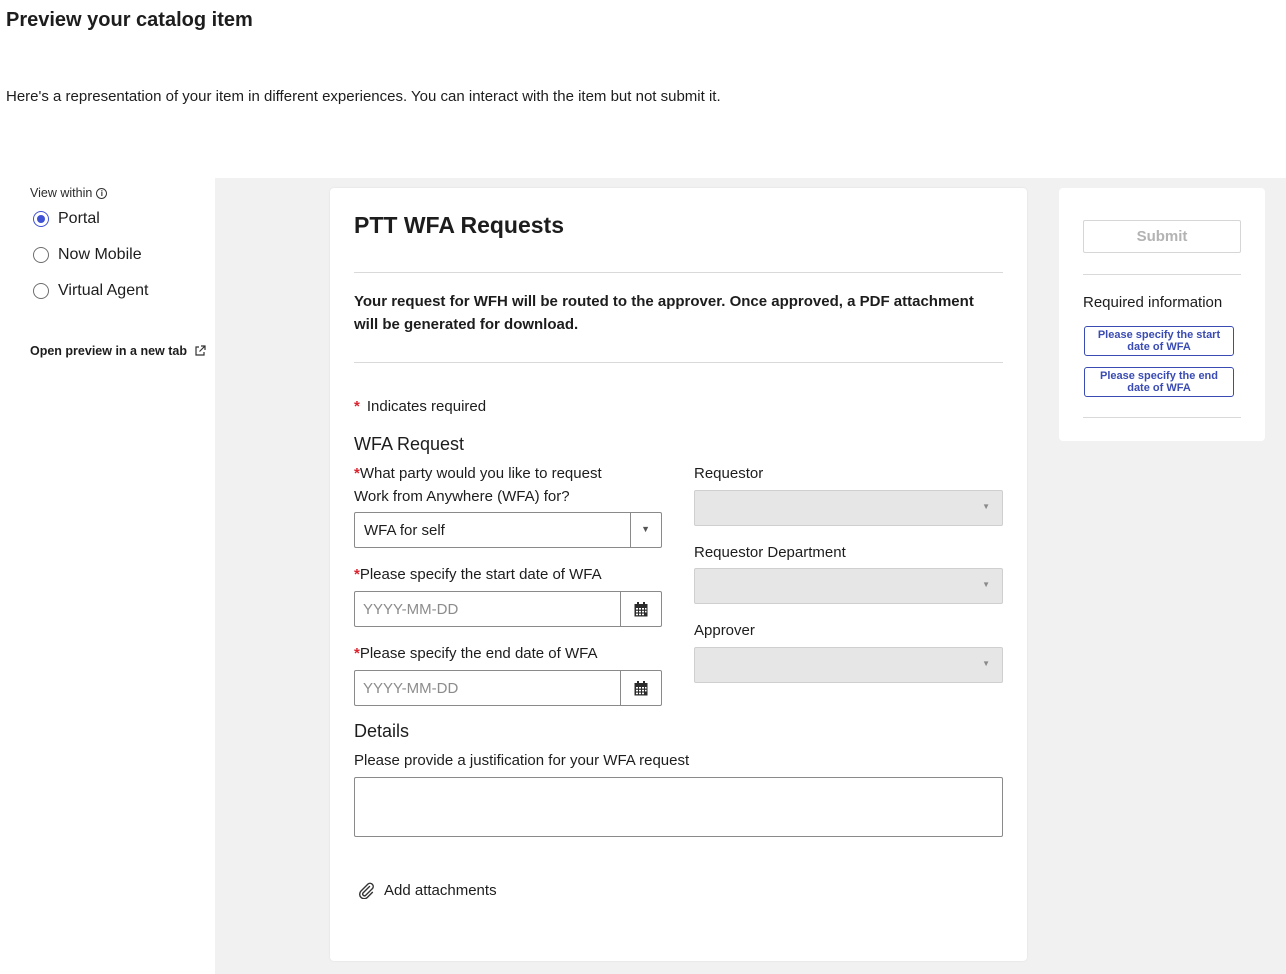 The height and width of the screenshot is (974, 1286). What do you see at coordinates (729, 473) in the screenshot?
I see `requestor-label: Requestor` at bounding box center [729, 473].